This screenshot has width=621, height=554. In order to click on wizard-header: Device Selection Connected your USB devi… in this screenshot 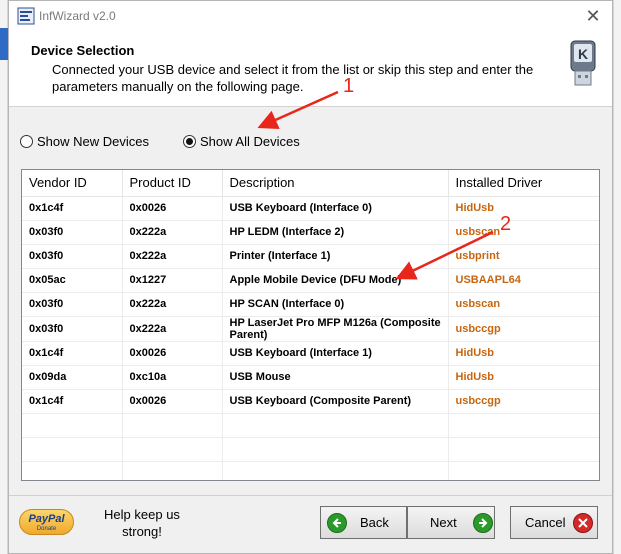, I will do `click(310, 69)`.